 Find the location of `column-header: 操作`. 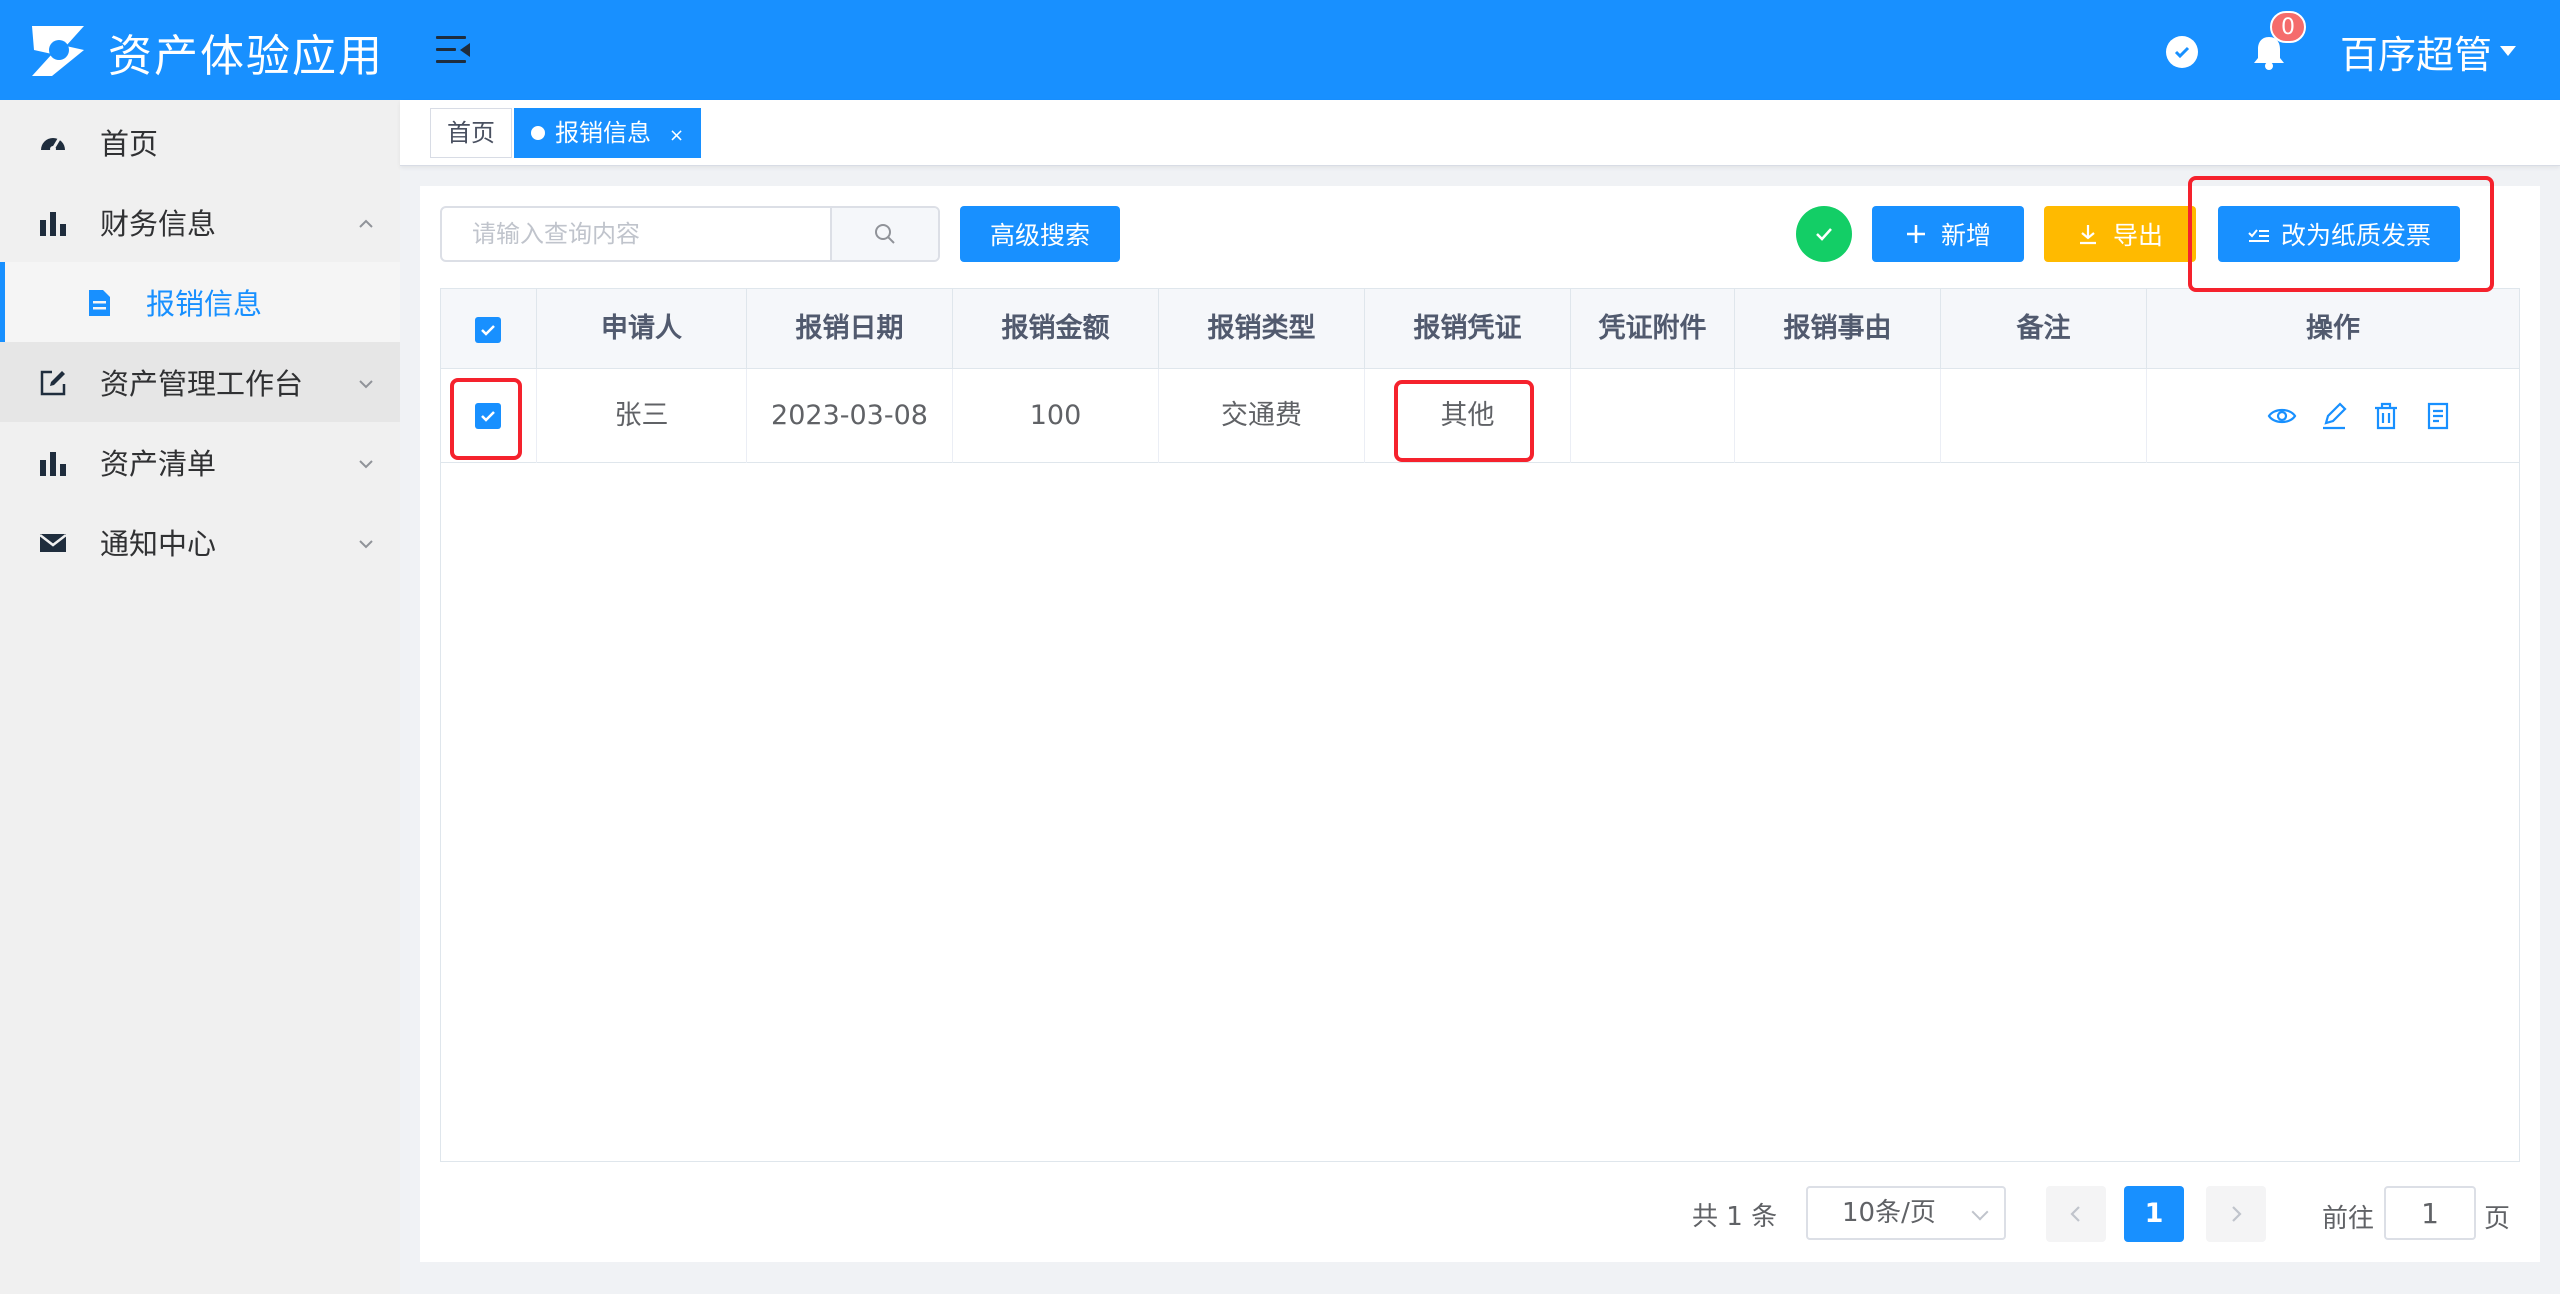

column-header: 操作 is located at coordinates (2333, 328).